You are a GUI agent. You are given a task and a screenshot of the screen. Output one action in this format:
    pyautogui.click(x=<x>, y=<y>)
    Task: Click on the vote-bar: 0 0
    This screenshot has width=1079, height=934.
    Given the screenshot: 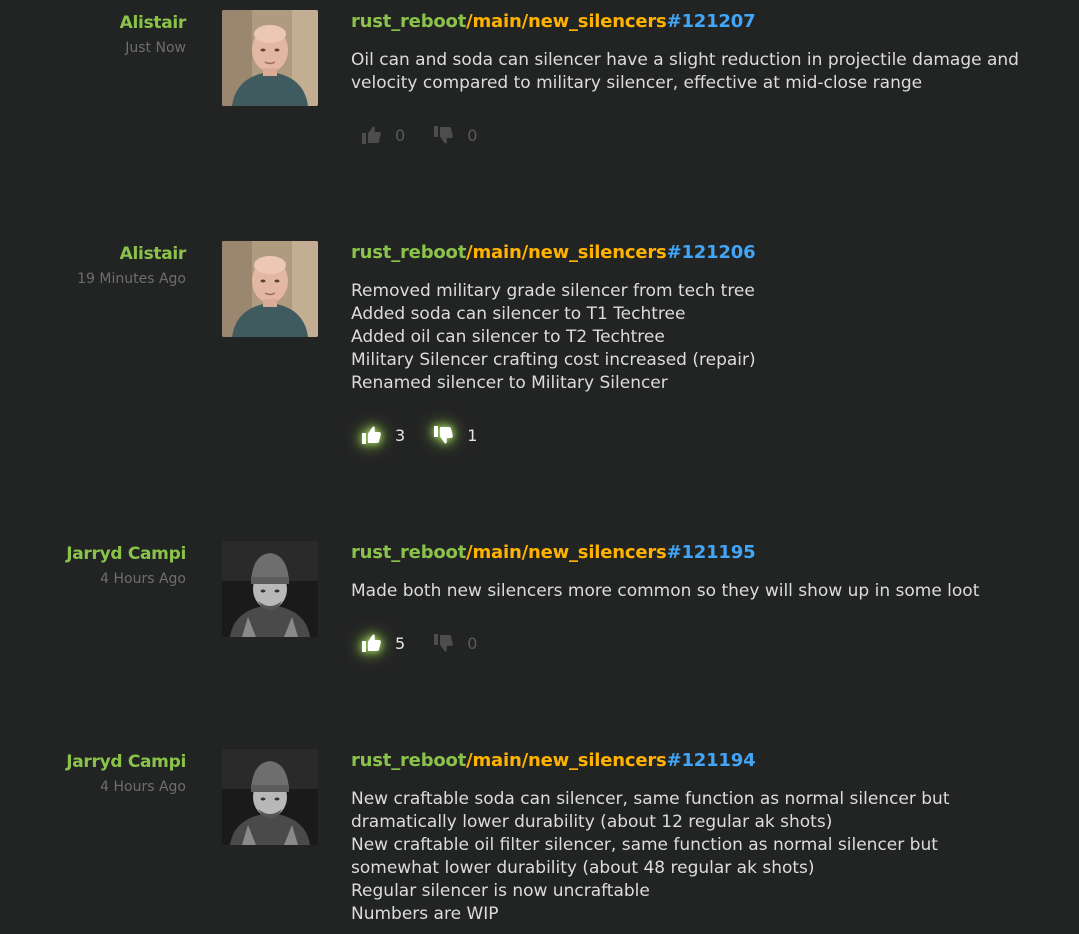 What is the action you would take?
    pyautogui.click(x=715, y=135)
    